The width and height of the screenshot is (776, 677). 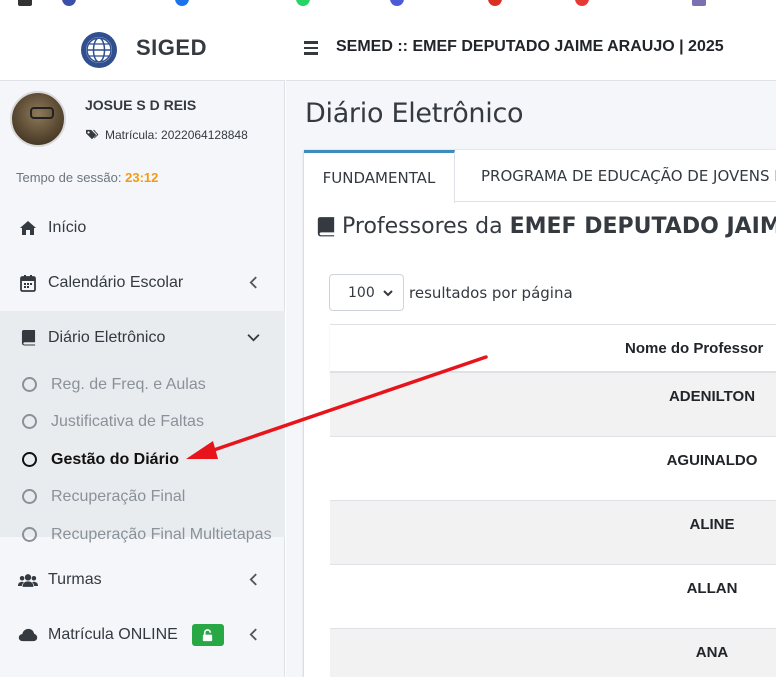 I want to click on submenu-item-justificativa: Justificativa de Faltas, so click(x=142, y=421).